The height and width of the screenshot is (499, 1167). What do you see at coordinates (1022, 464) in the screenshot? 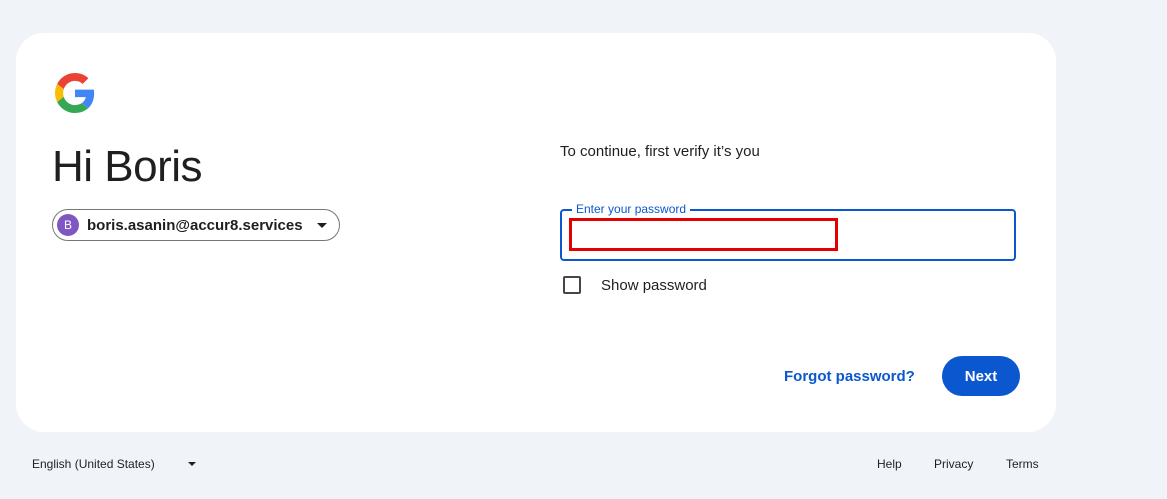
I see `terms-link: Terms` at bounding box center [1022, 464].